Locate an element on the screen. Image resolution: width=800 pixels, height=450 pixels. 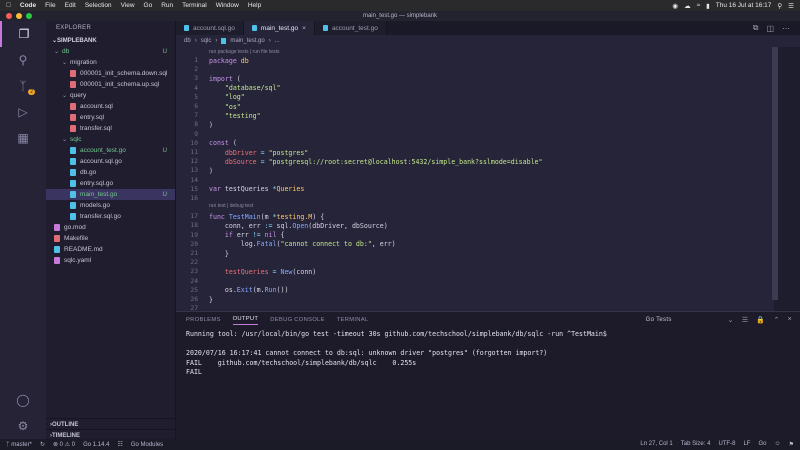
battery-icon: ▮ is located at coordinates (708, 6).